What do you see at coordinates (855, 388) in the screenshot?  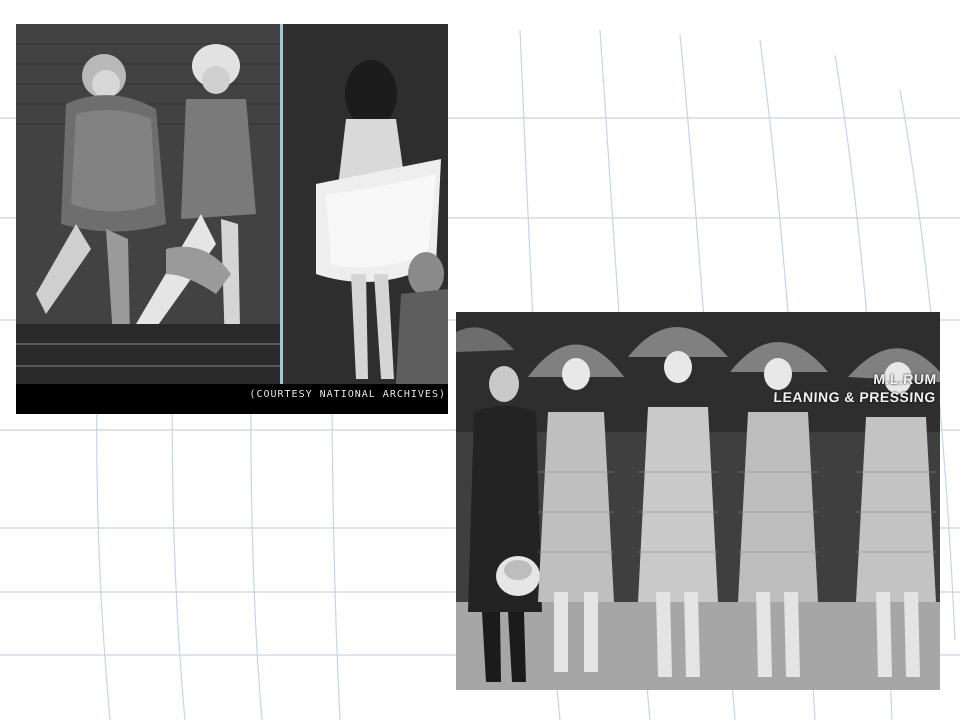 I see `shop-sign-text: M.L.RUM LEANING & PRESSING` at bounding box center [855, 388].